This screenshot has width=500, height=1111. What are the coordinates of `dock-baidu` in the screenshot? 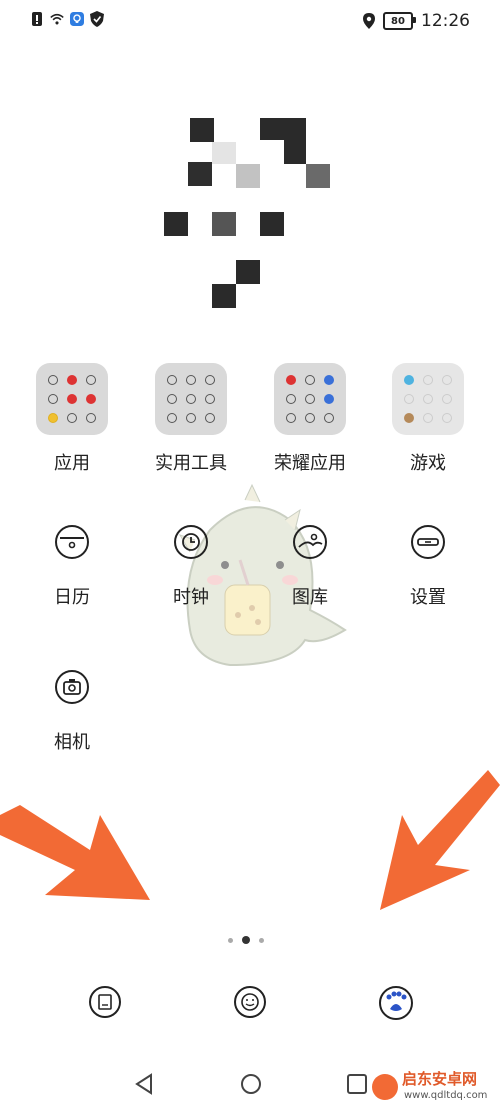 It's located at (395, 1002).